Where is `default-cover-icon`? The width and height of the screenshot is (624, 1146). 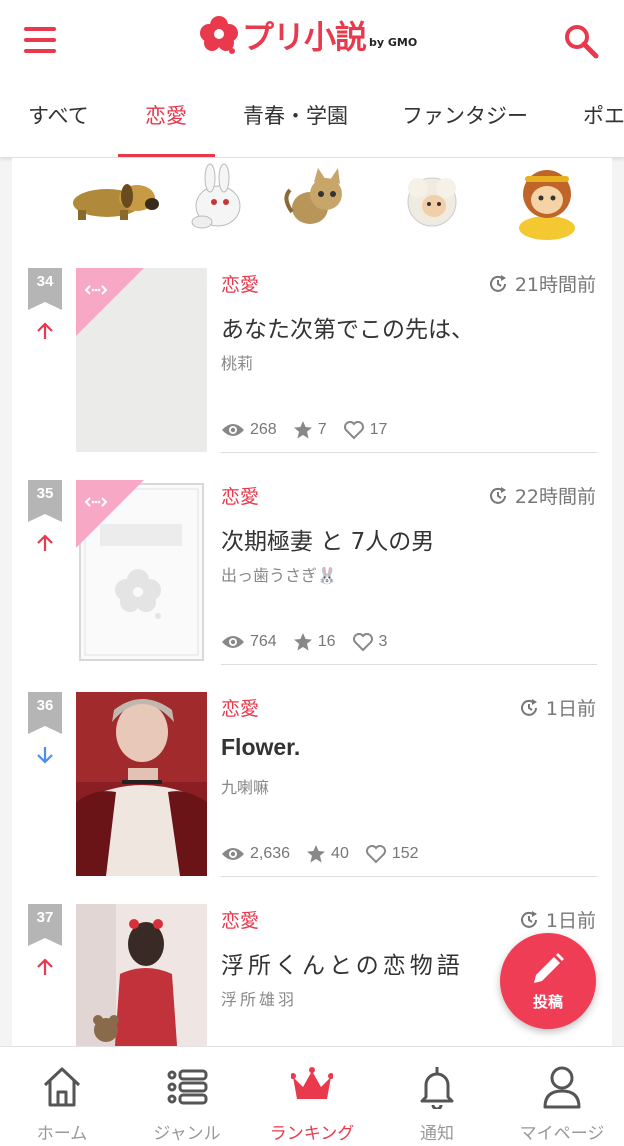
default-cover-icon is located at coordinates (140, 570).